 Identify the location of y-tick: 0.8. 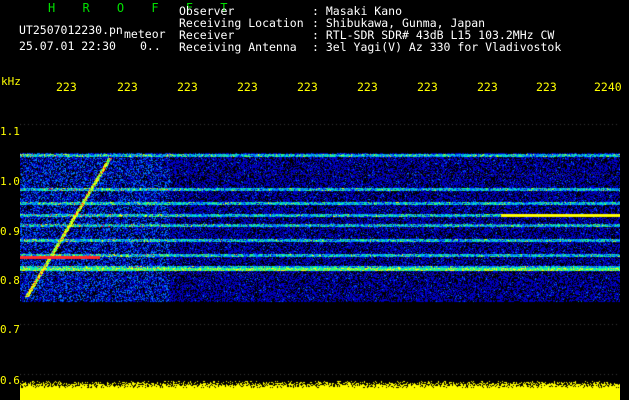
(10, 280).